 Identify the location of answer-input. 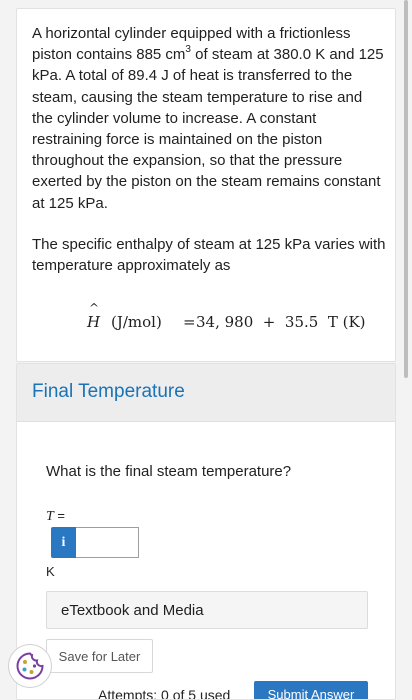
(107, 542).